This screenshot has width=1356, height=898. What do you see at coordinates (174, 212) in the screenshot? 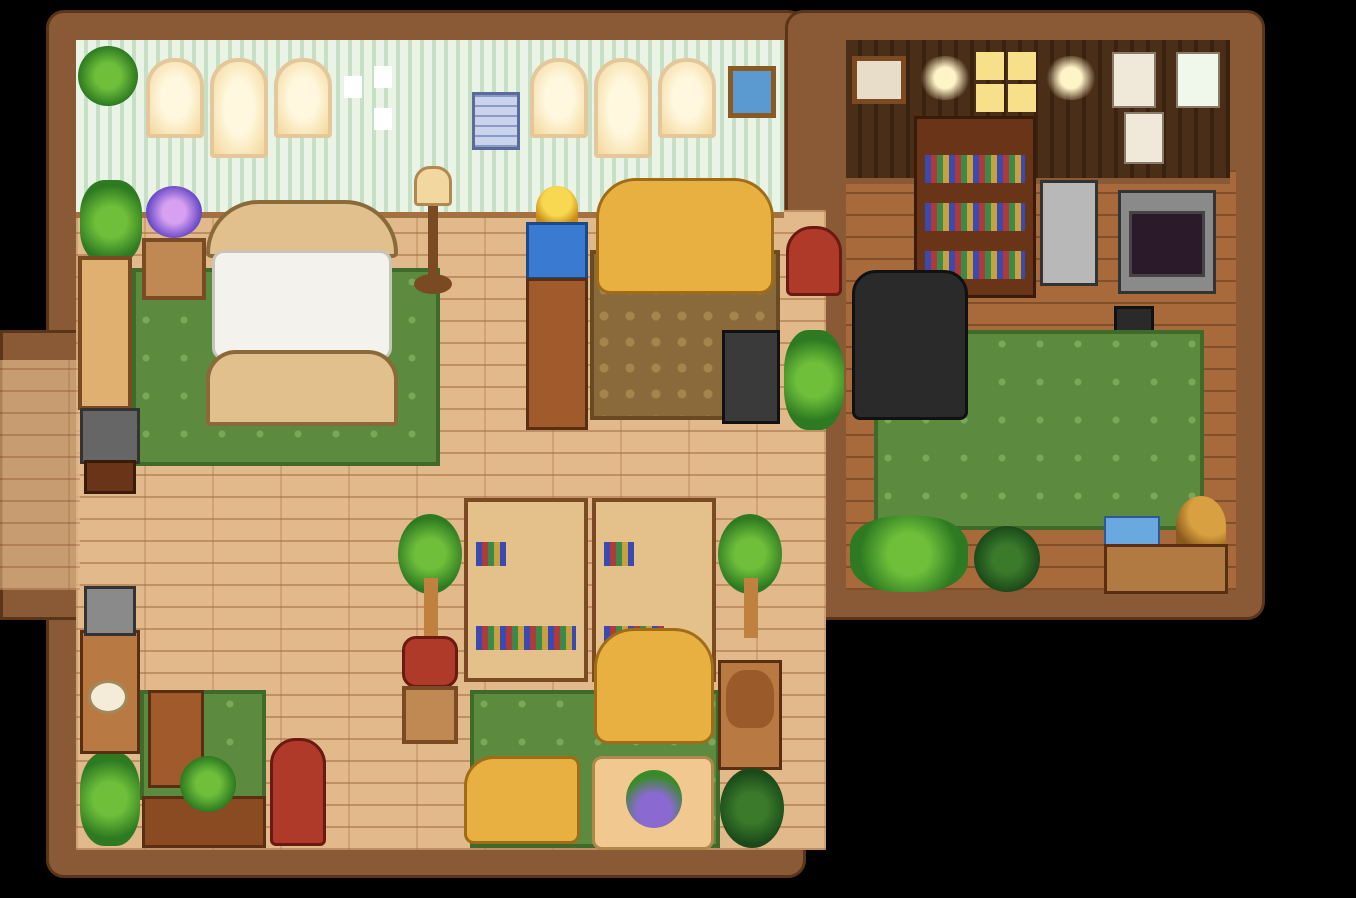
I see `flower-pot-icon` at bounding box center [174, 212].